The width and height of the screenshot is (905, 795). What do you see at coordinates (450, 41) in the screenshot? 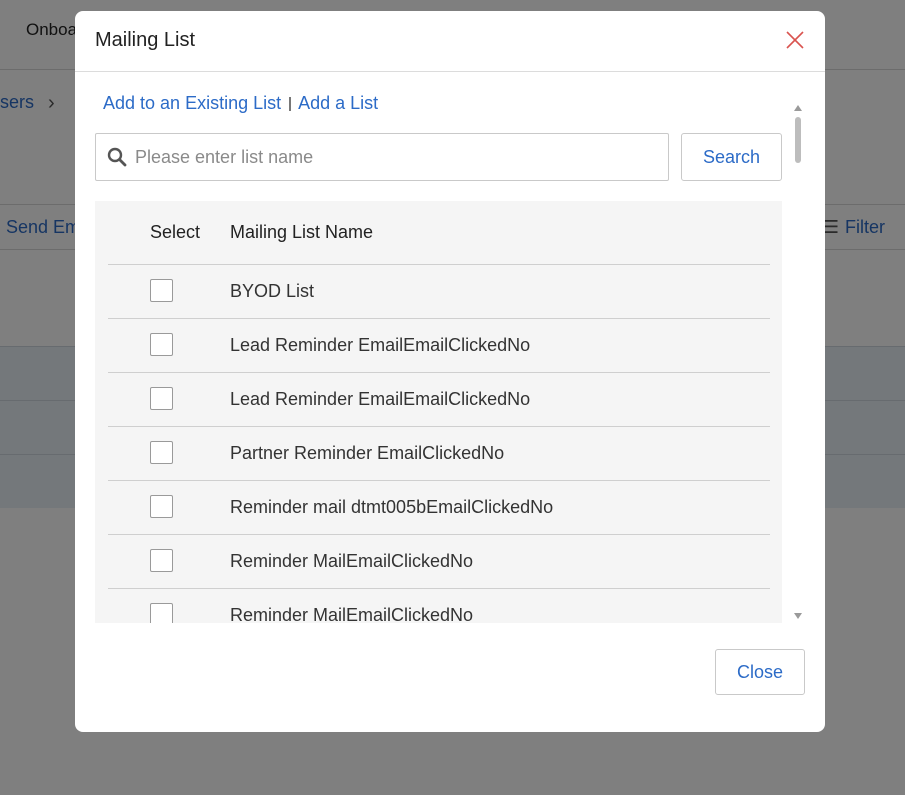
I see `dialog-header: Mailing List` at bounding box center [450, 41].